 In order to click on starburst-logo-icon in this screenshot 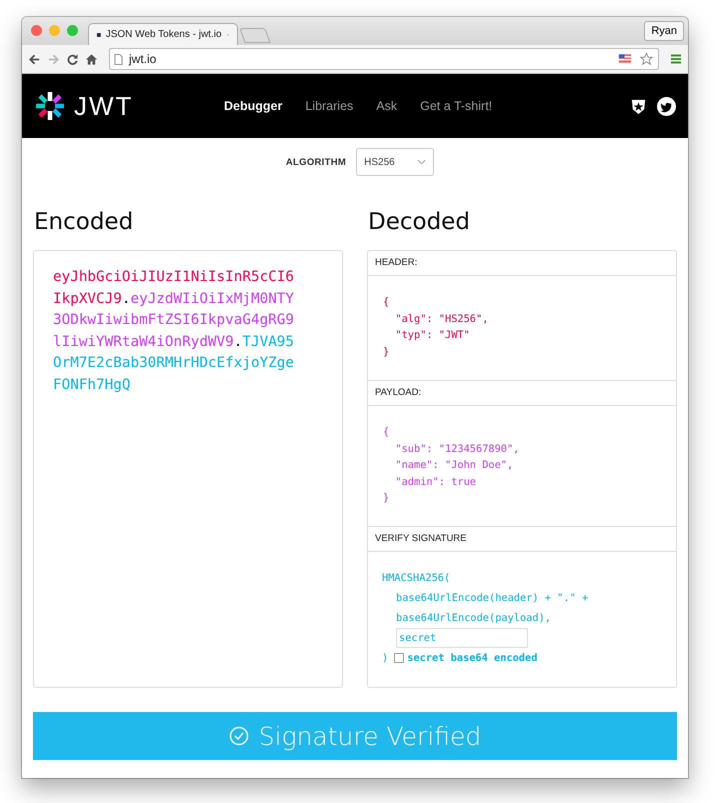, I will do `click(50, 106)`.